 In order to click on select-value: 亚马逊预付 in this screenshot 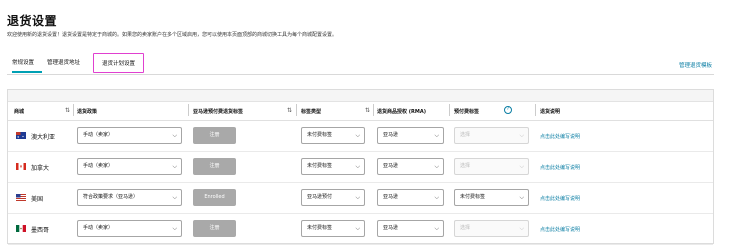, I will do `click(320, 197)`.